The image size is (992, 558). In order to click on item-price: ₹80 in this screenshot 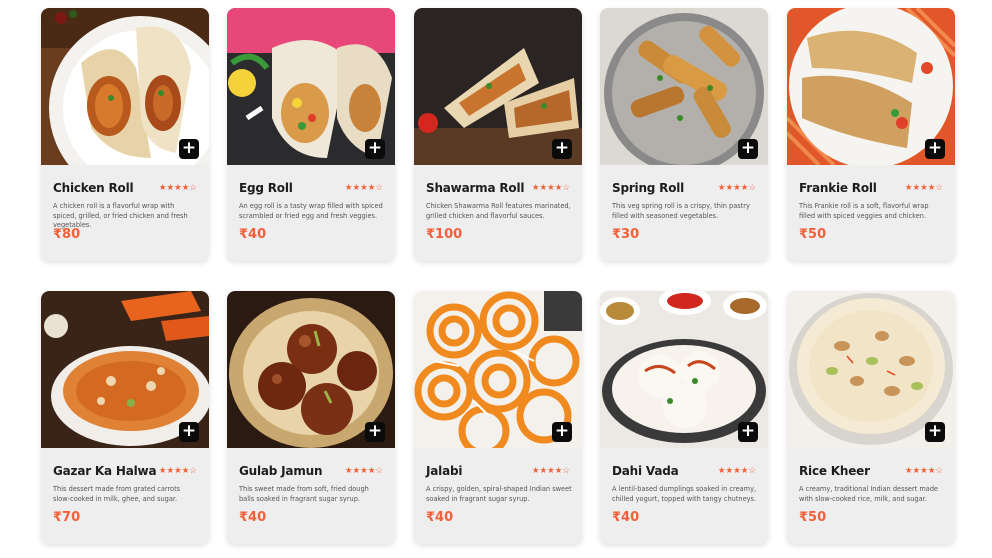, I will do `click(67, 234)`.